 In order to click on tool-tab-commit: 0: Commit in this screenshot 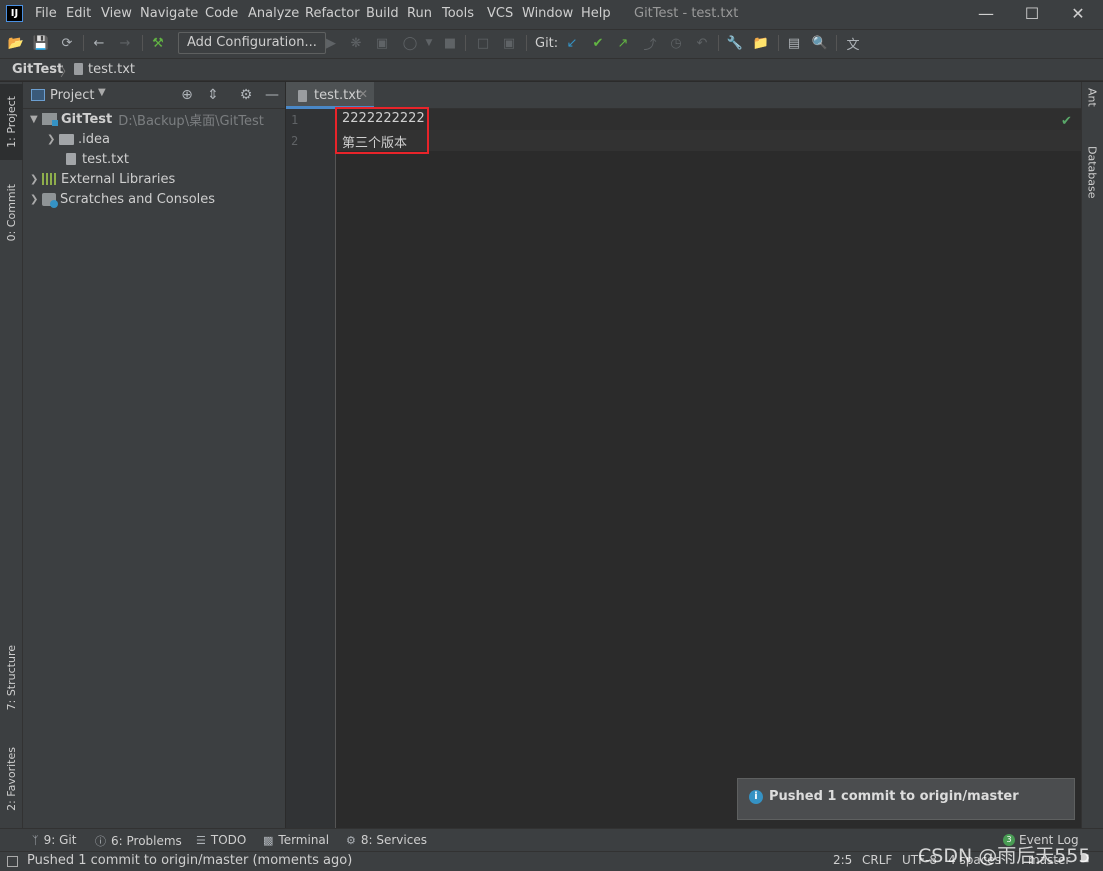, I will do `click(11, 212)`.